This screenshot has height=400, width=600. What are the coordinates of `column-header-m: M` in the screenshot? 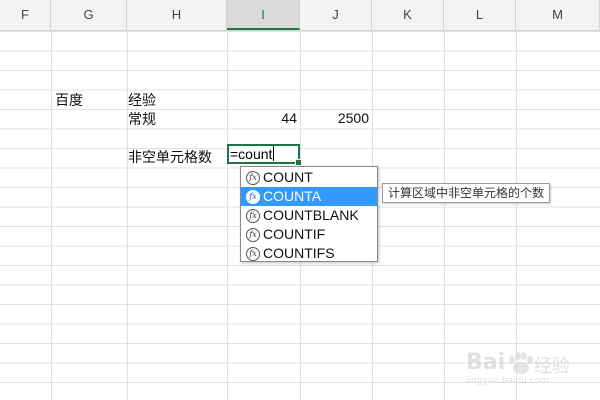 It's located at (558, 15).